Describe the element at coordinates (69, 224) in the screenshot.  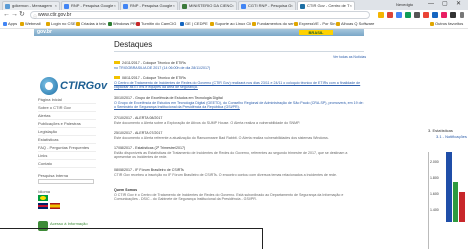
I see `access-info-link: Acesso à Informação` at that location.